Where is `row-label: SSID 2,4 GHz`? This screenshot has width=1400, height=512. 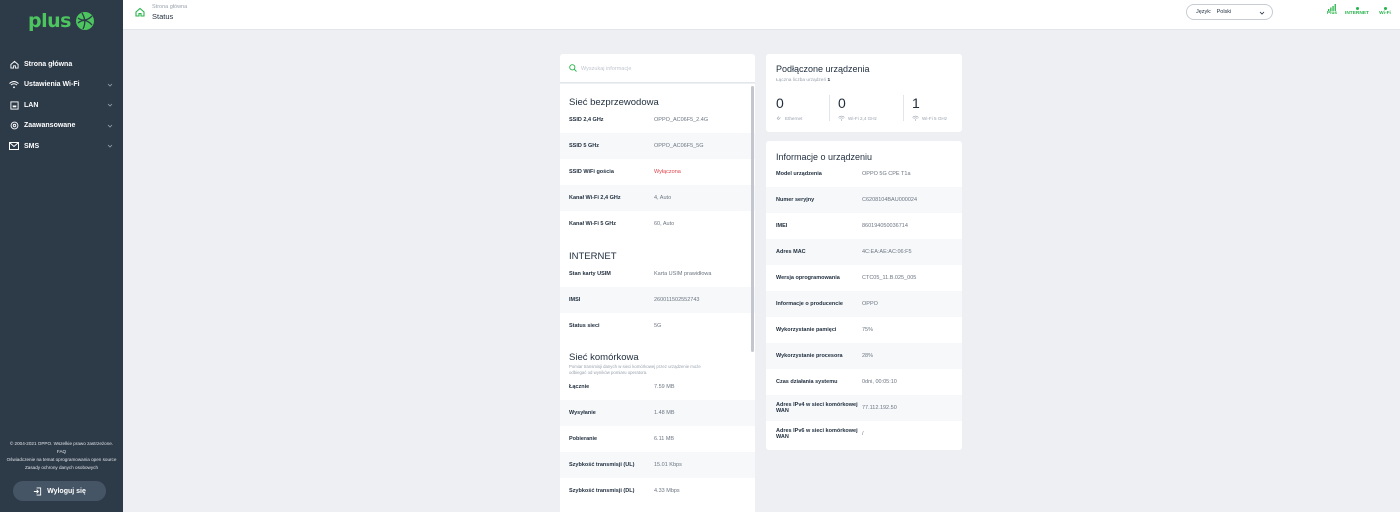
row-label: SSID 2,4 GHz is located at coordinates (586, 120).